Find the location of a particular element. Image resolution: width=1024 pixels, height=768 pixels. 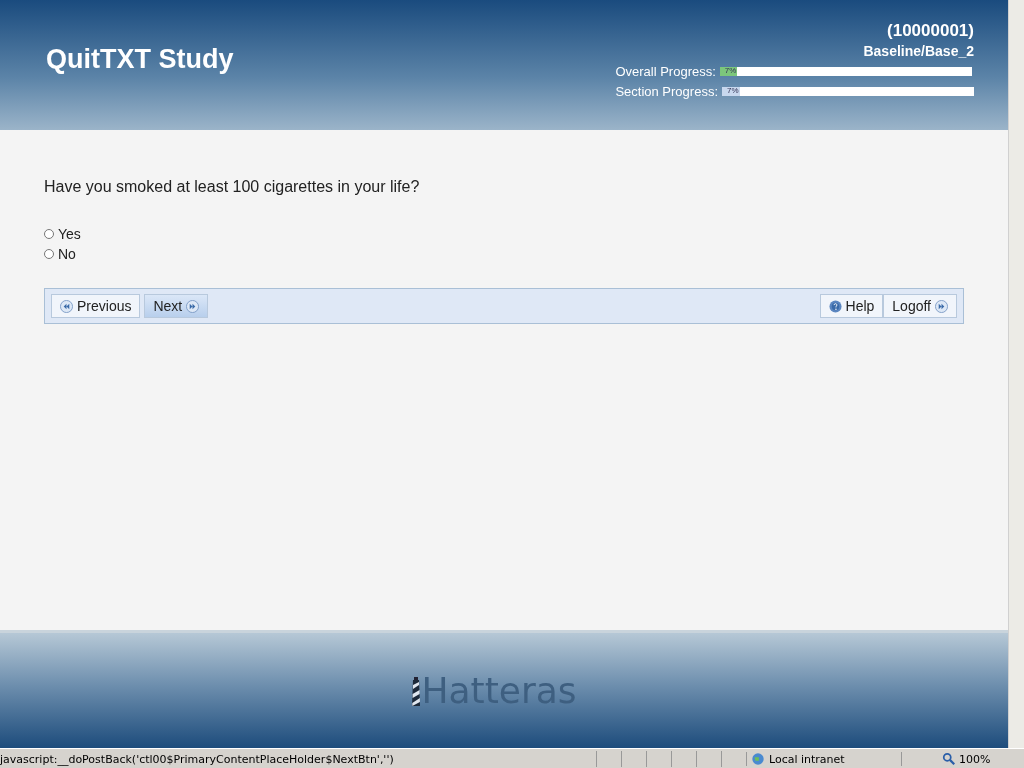

zoom-level: 100% is located at coordinates (975, 759).